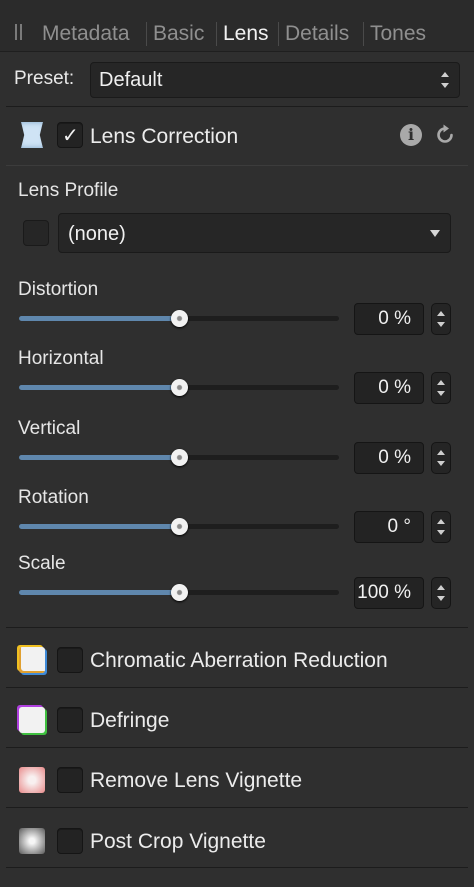  I want to click on lens-correction-checkbox: ✓, so click(70, 135).